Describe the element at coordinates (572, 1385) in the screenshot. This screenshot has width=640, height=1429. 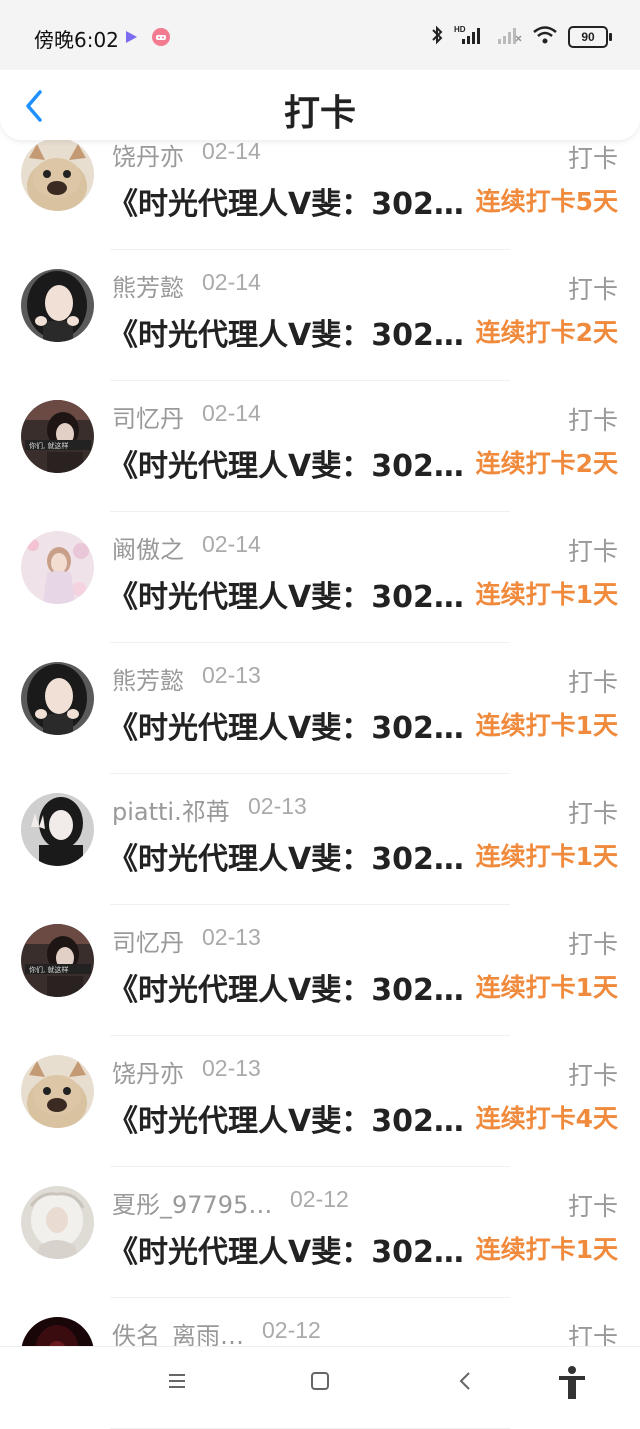
I see `accessibility-icon` at that location.